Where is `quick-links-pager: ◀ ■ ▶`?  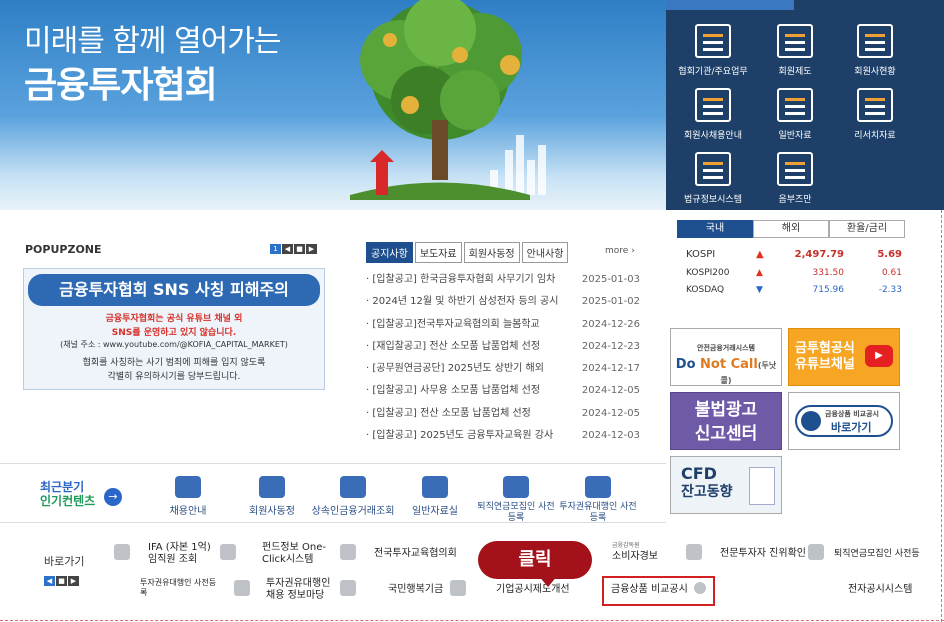
quick-links-pager: ◀ ■ ▶ is located at coordinates (61, 581).